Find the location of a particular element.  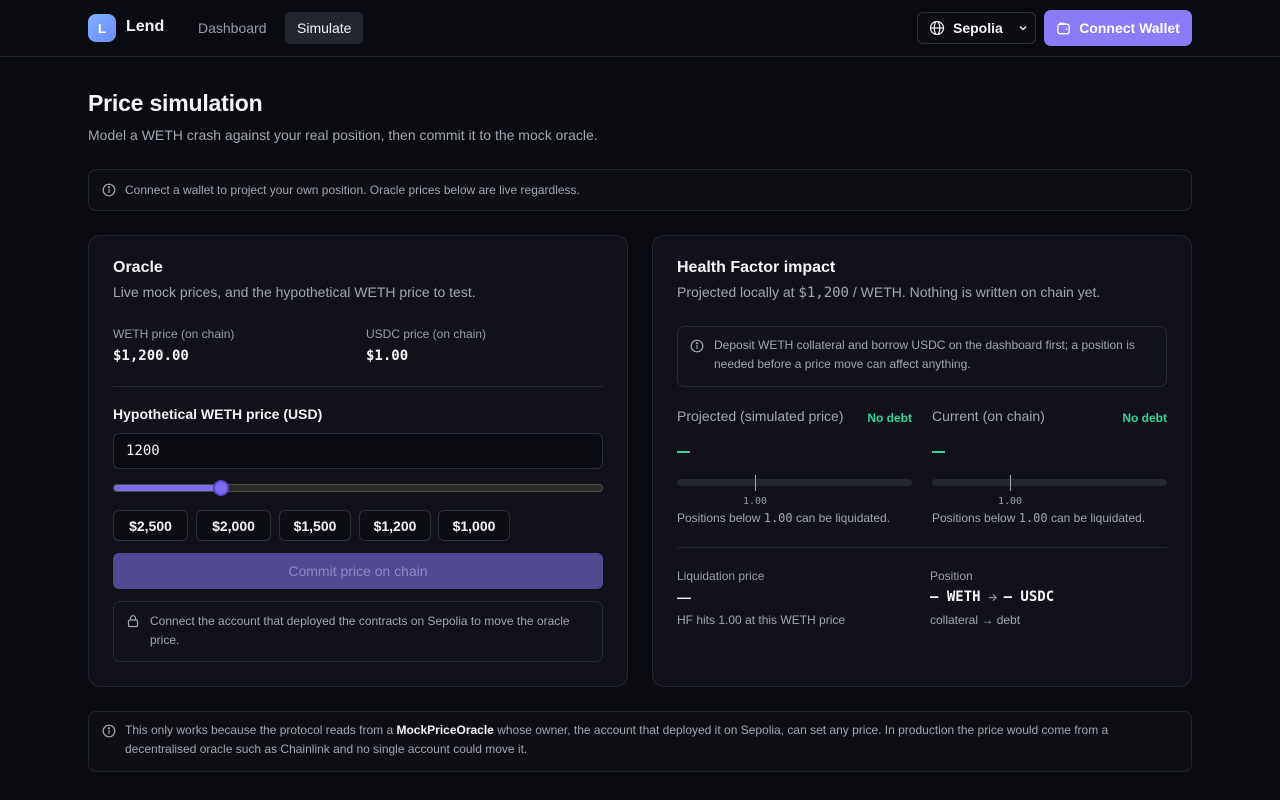

position-value: — WETH — USDC is located at coordinates (992, 597).